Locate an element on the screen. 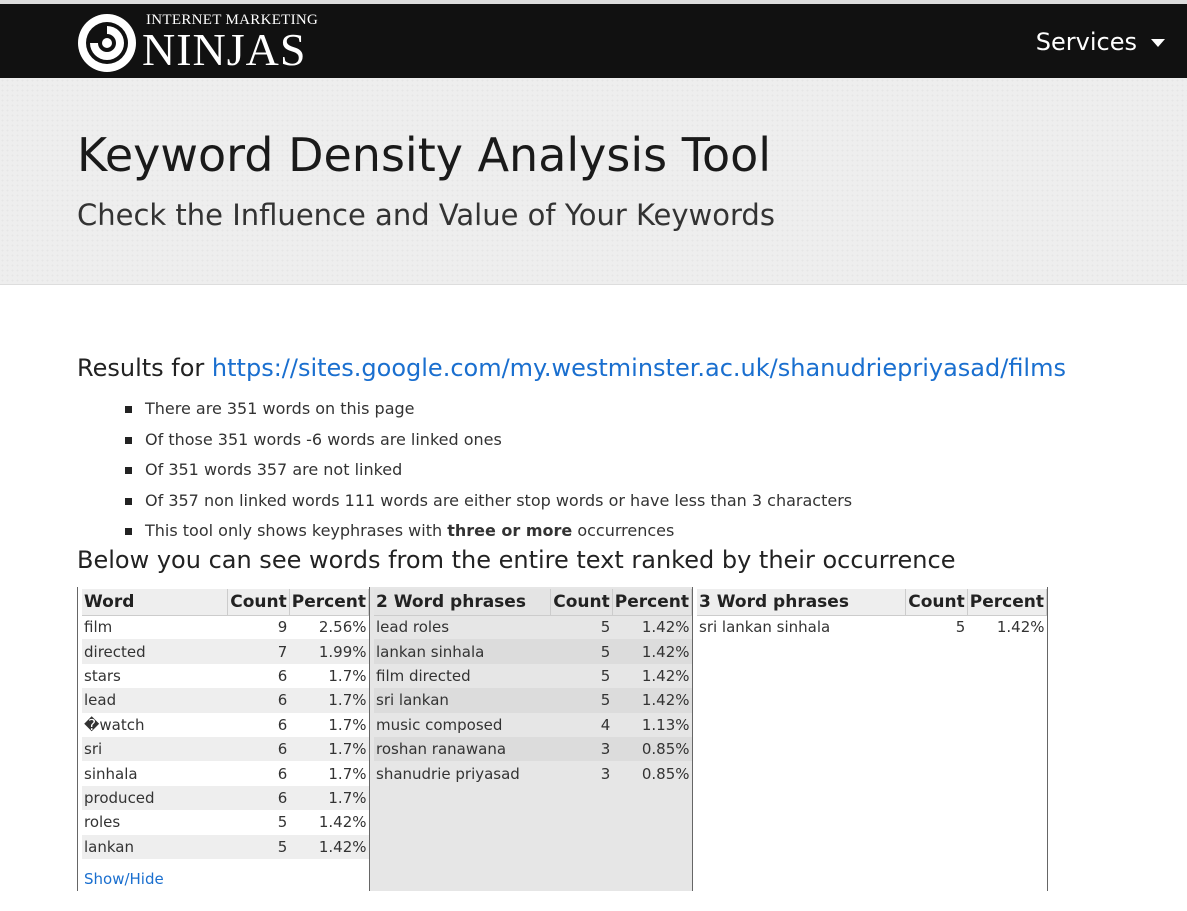  stat-item: Of 351 words 357 are not linked is located at coordinates (488, 470).